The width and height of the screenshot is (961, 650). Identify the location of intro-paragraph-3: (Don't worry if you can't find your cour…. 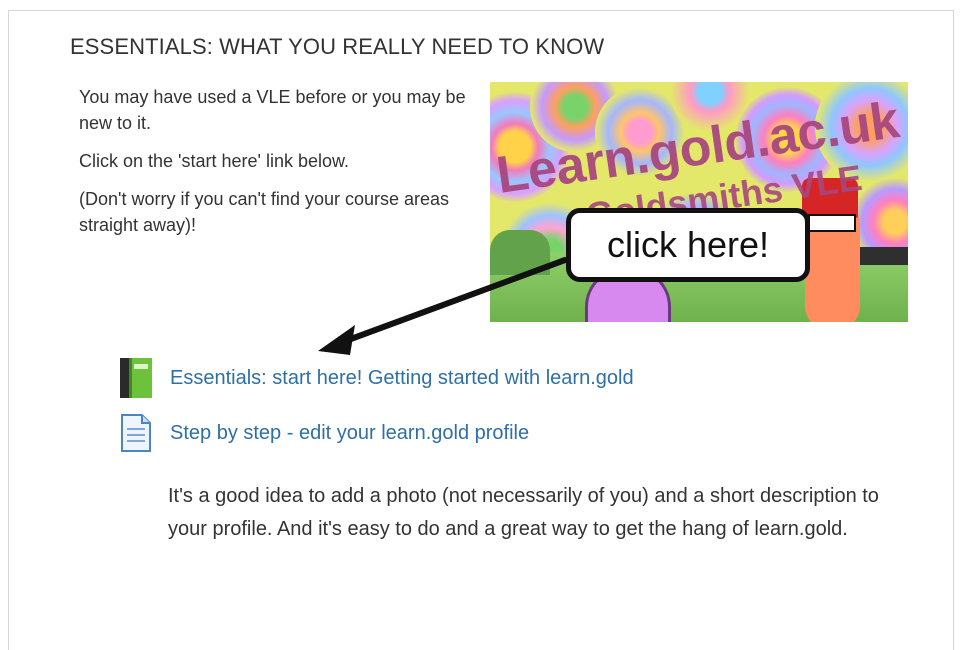
(264, 212).